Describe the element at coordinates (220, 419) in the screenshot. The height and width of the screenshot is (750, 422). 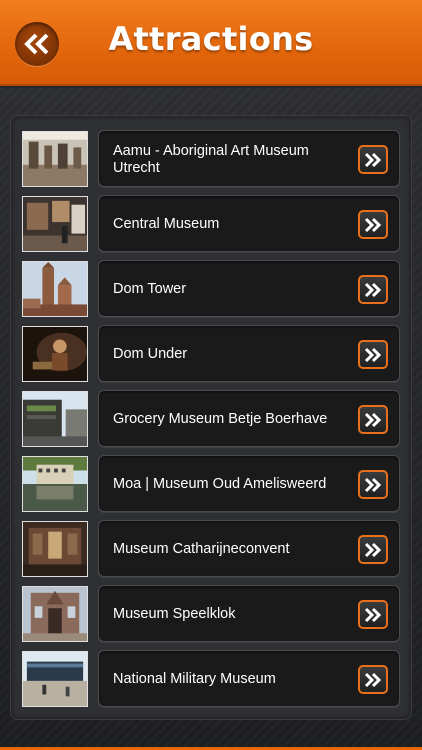
I see `attraction-label: Grocery Museum Betje Boerhave` at that location.